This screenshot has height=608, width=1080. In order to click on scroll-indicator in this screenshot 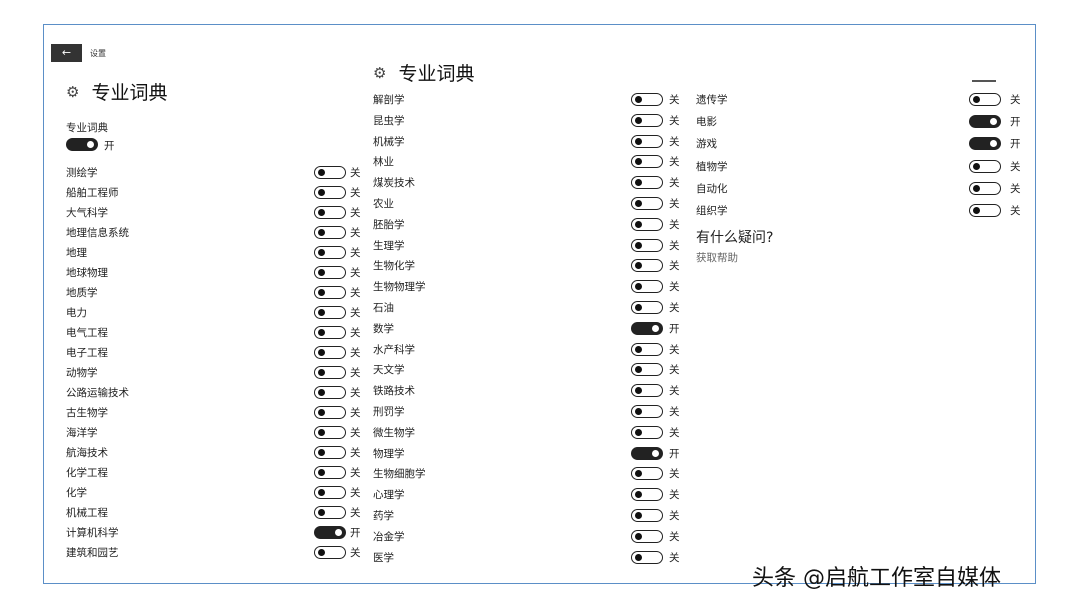, I will do `click(984, 81)`.